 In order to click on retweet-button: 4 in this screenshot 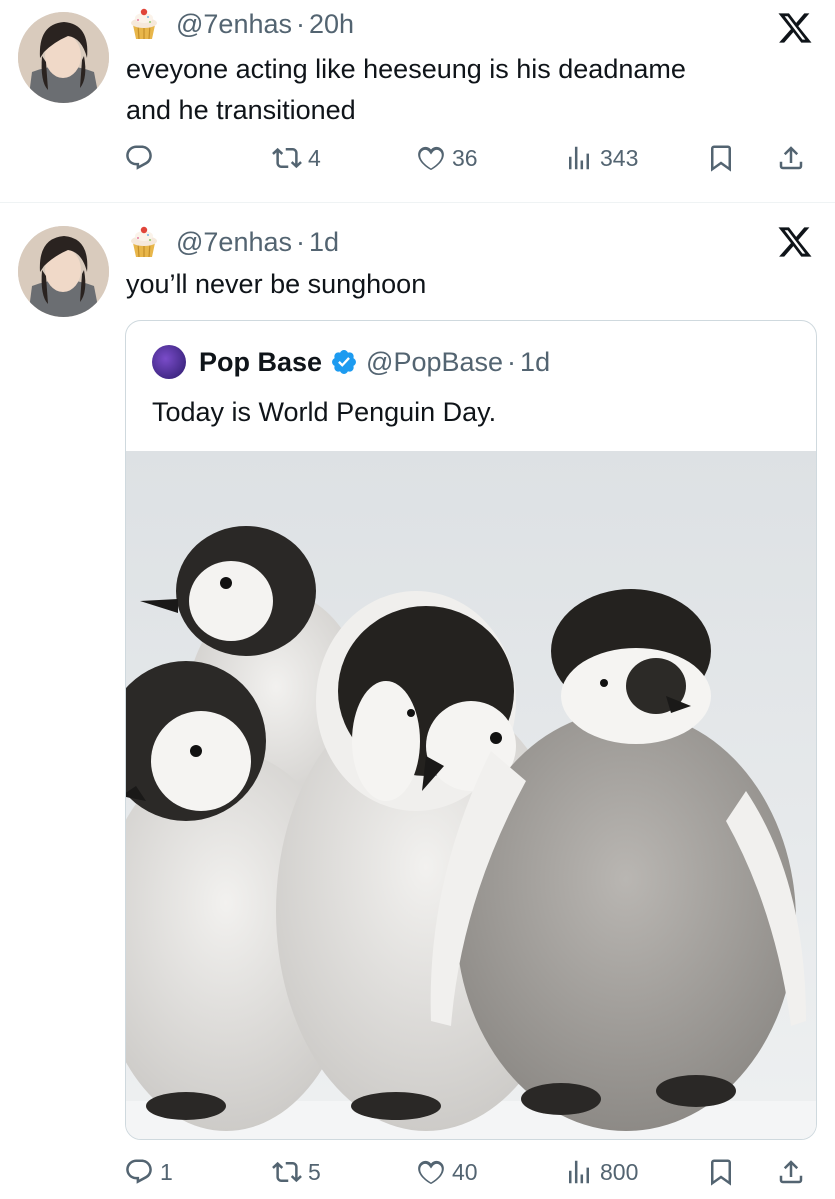, I will do `click(296, 158)`.